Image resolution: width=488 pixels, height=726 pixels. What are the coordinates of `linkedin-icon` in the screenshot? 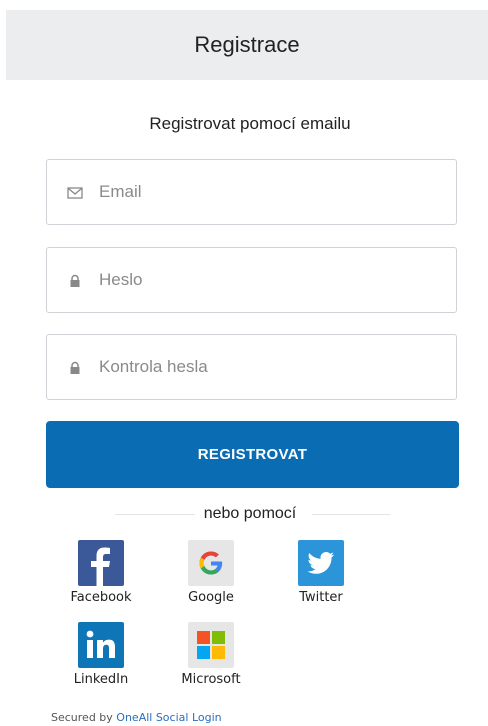 It's located at (101, 645).